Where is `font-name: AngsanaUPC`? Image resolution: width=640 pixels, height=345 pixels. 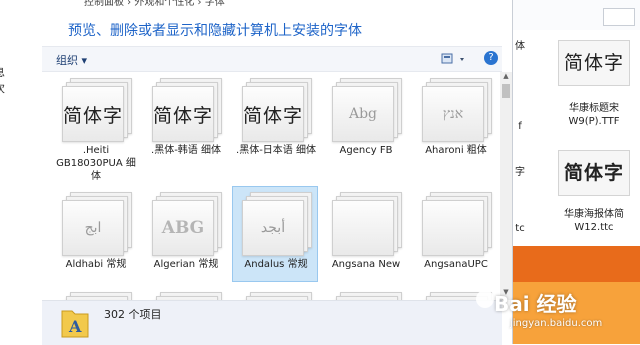 font-name: AngsanaUPC is located at coordinates (456, 264).